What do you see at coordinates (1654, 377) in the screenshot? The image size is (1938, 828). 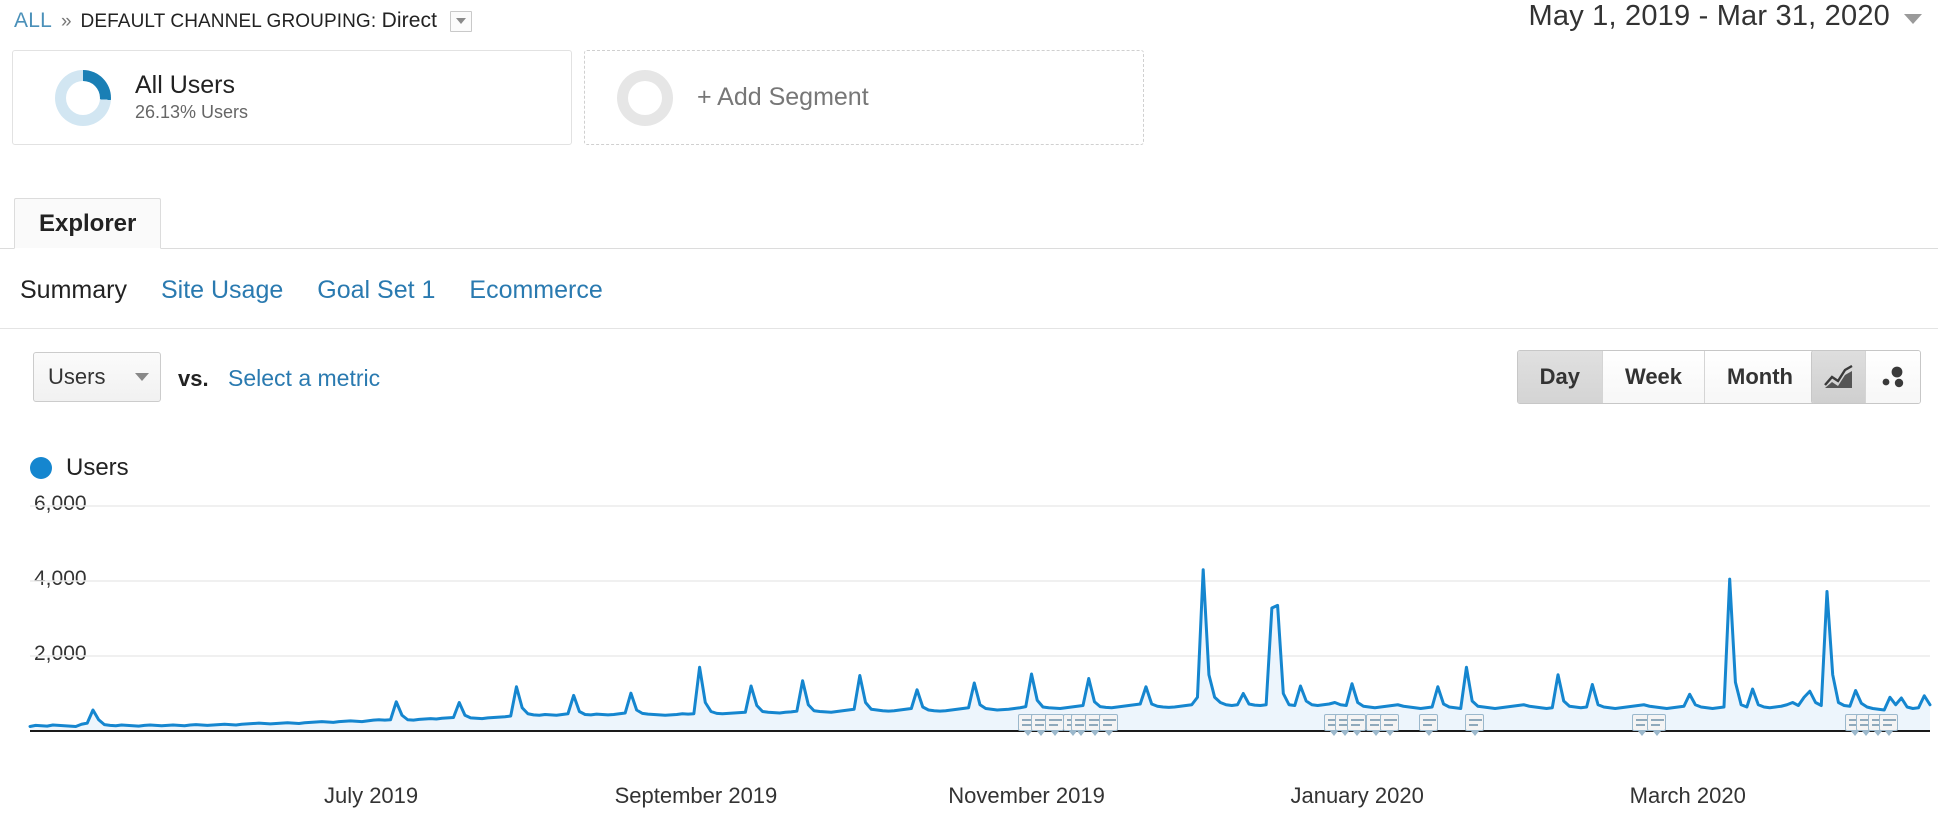 I see `granularity-week-button: Week` at bounding box center [1654, 377].